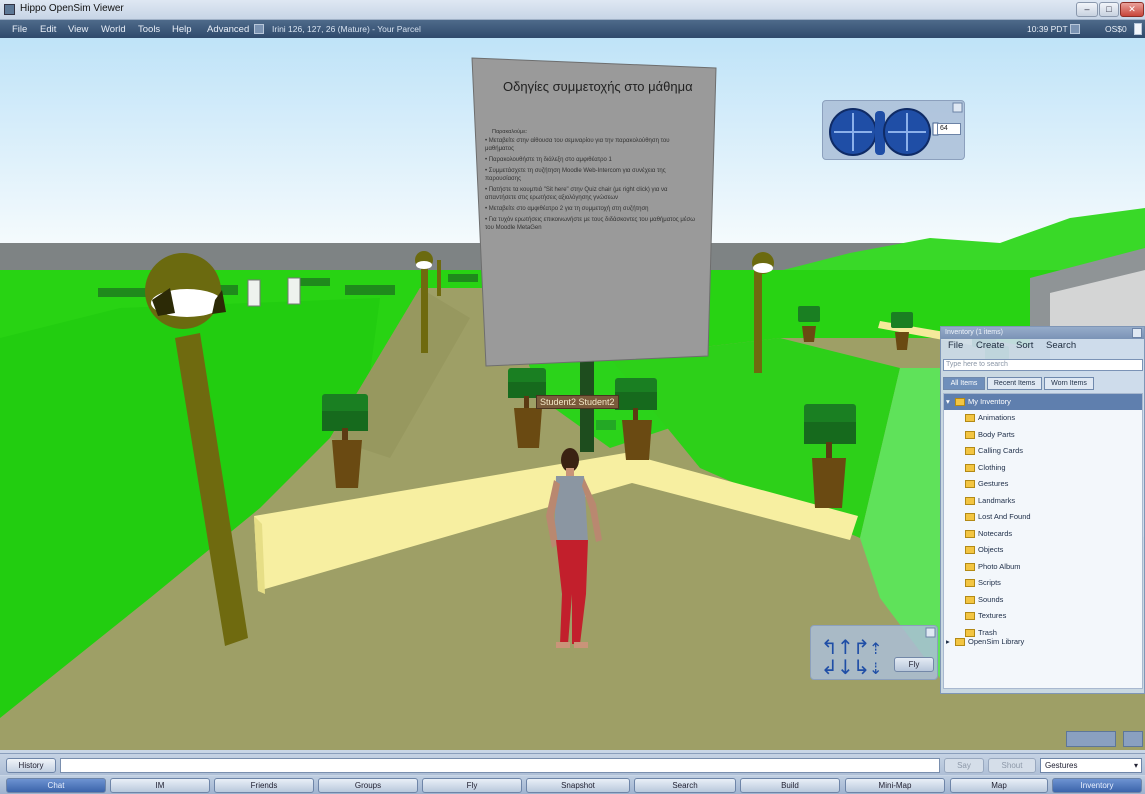  I want to click on status-icon, so click(1138, 29).